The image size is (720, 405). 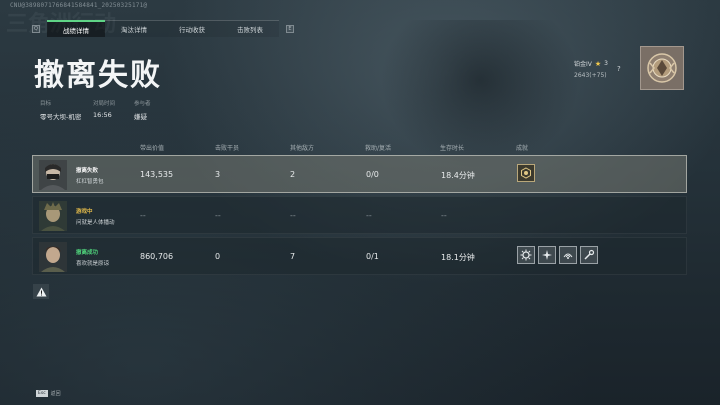 I want to click on tab-match-details: 战绩详情, so click(x=76, y=28).